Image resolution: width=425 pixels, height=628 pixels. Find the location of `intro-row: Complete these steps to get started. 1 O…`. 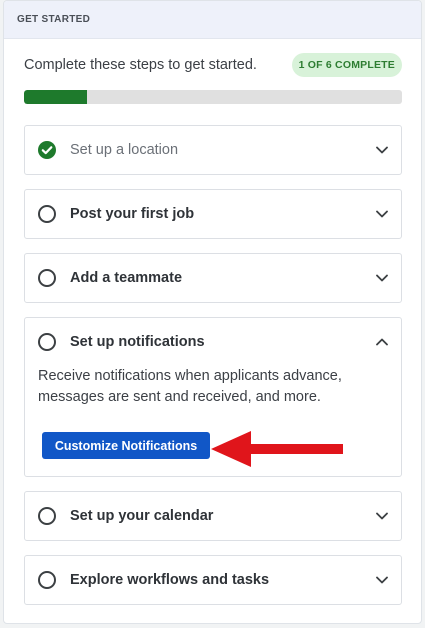

intro-row: Complete these steps to get started. 1 O… is located at coordinates (213, 65).